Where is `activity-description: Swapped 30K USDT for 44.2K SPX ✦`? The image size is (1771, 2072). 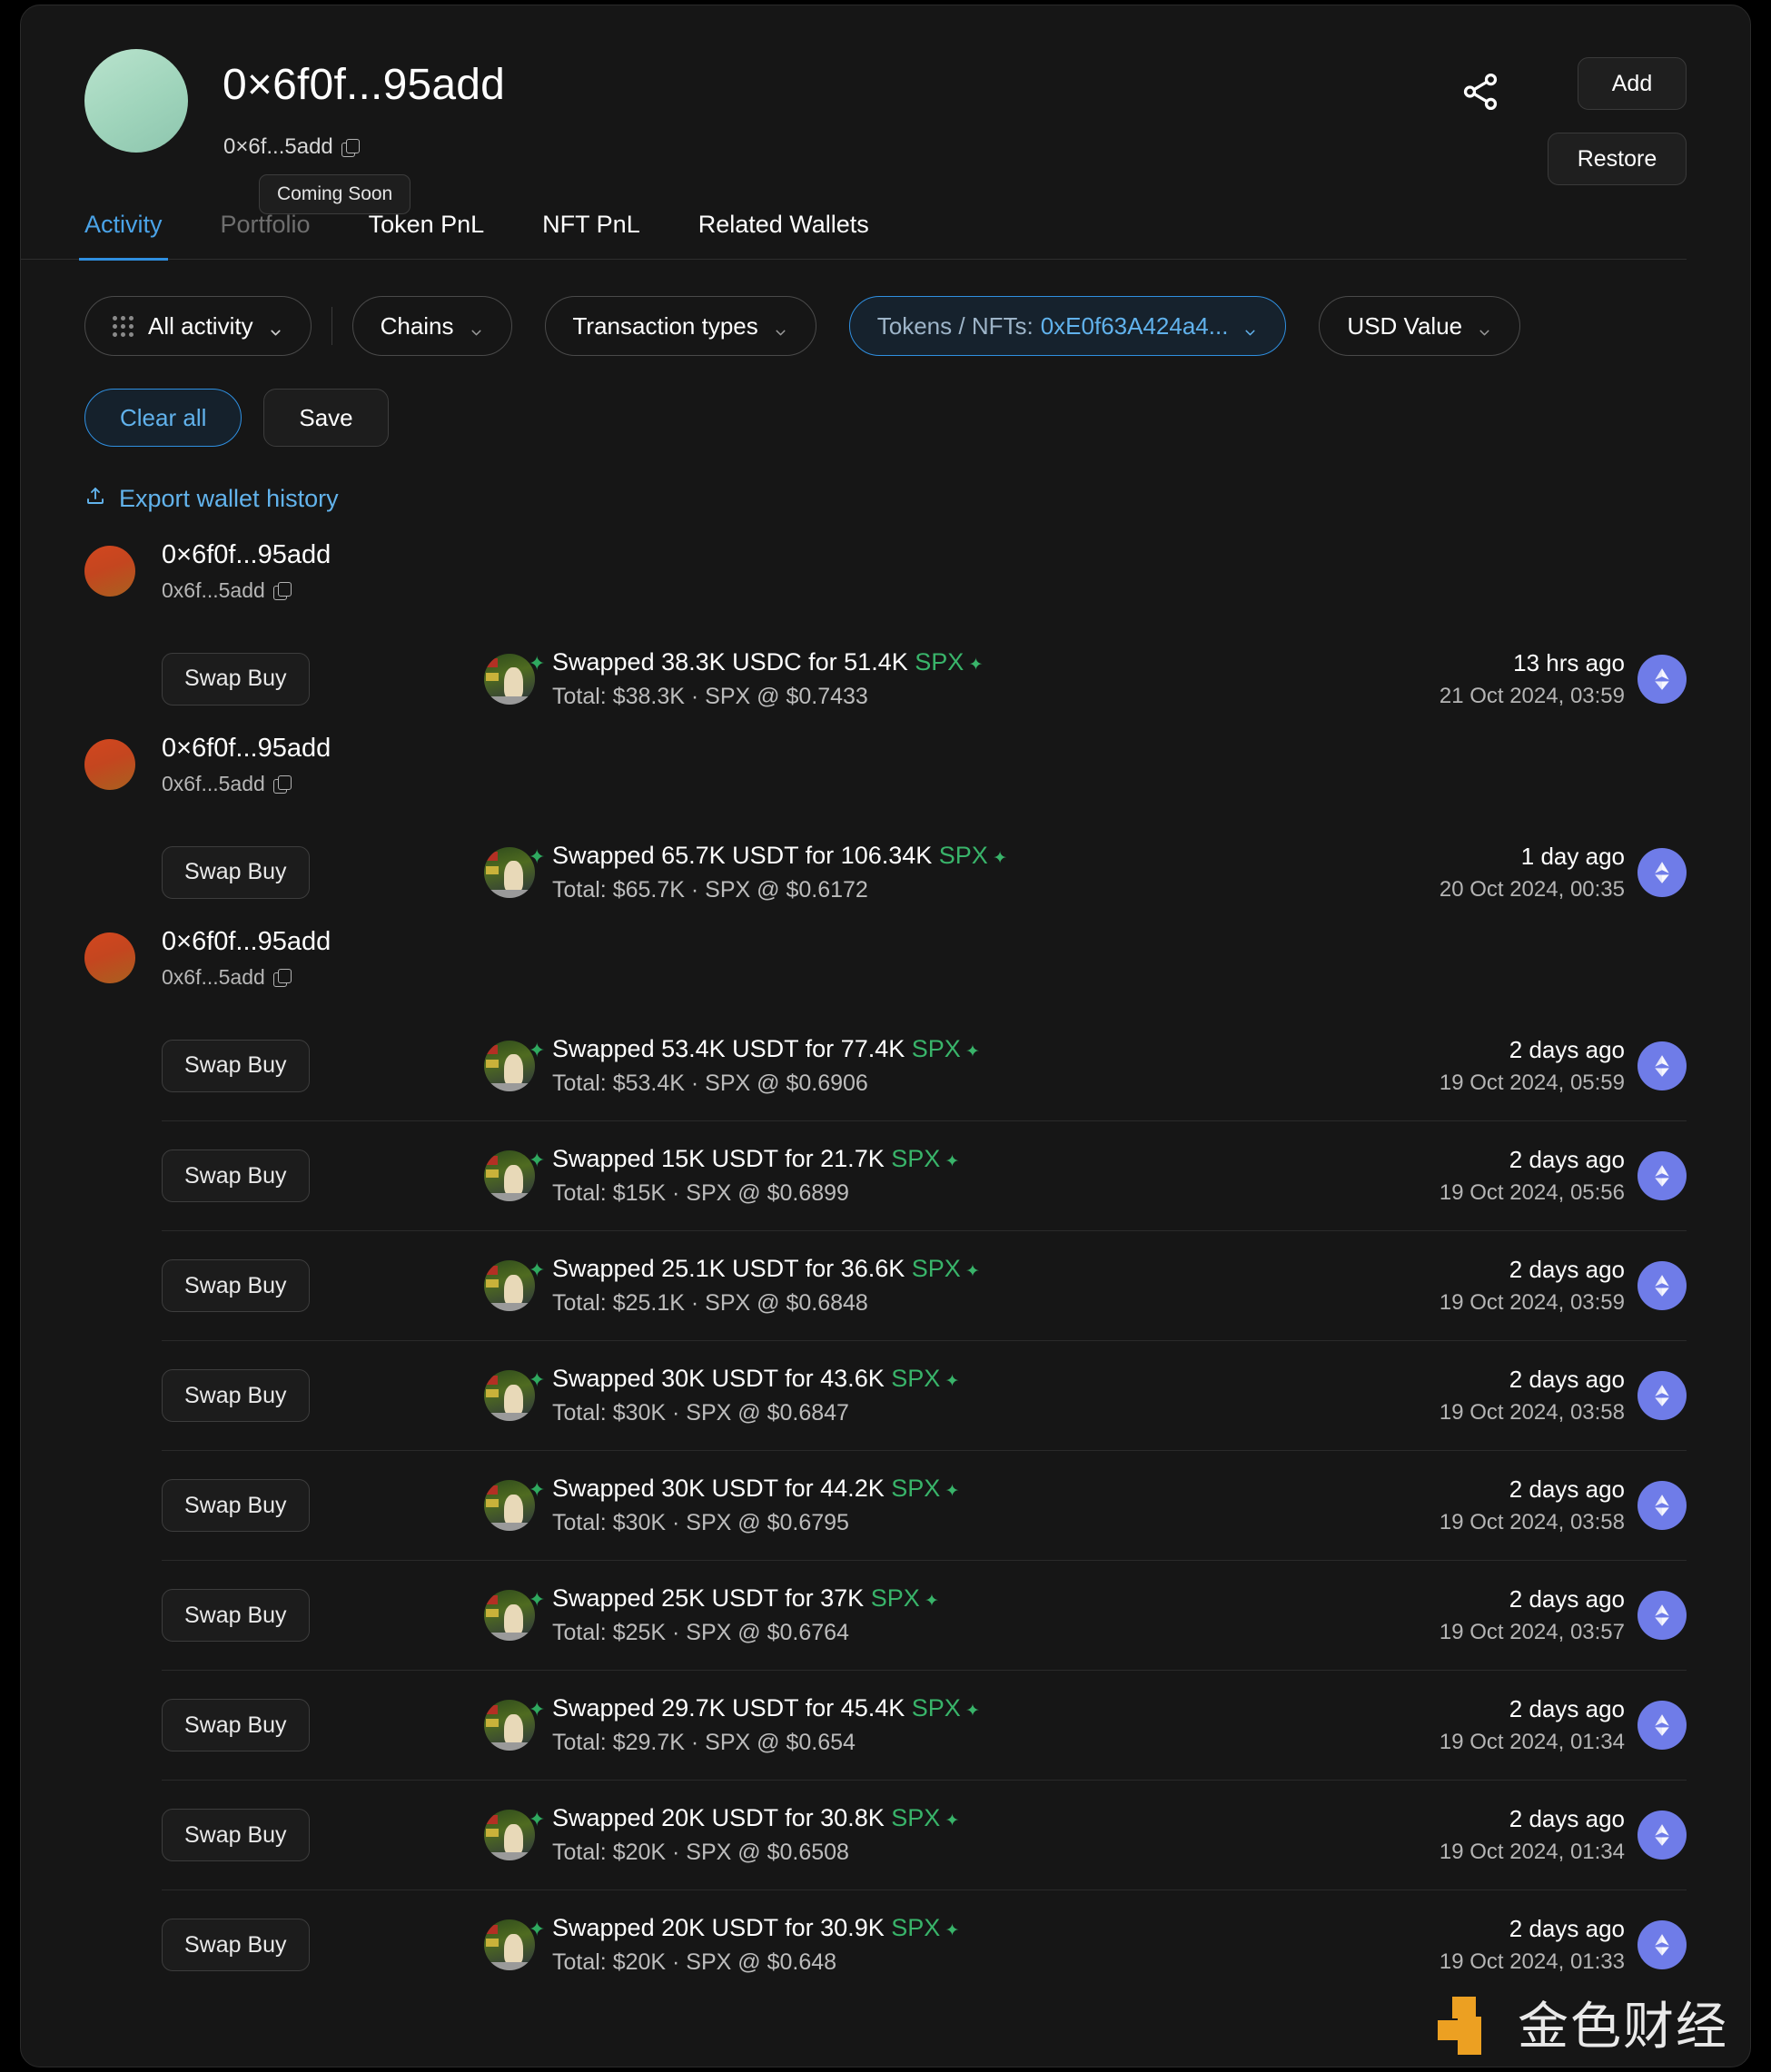
activity-description: Swapped 30K USDT for 44.2K SPX ✦ is located at coordinates (755, 1489).